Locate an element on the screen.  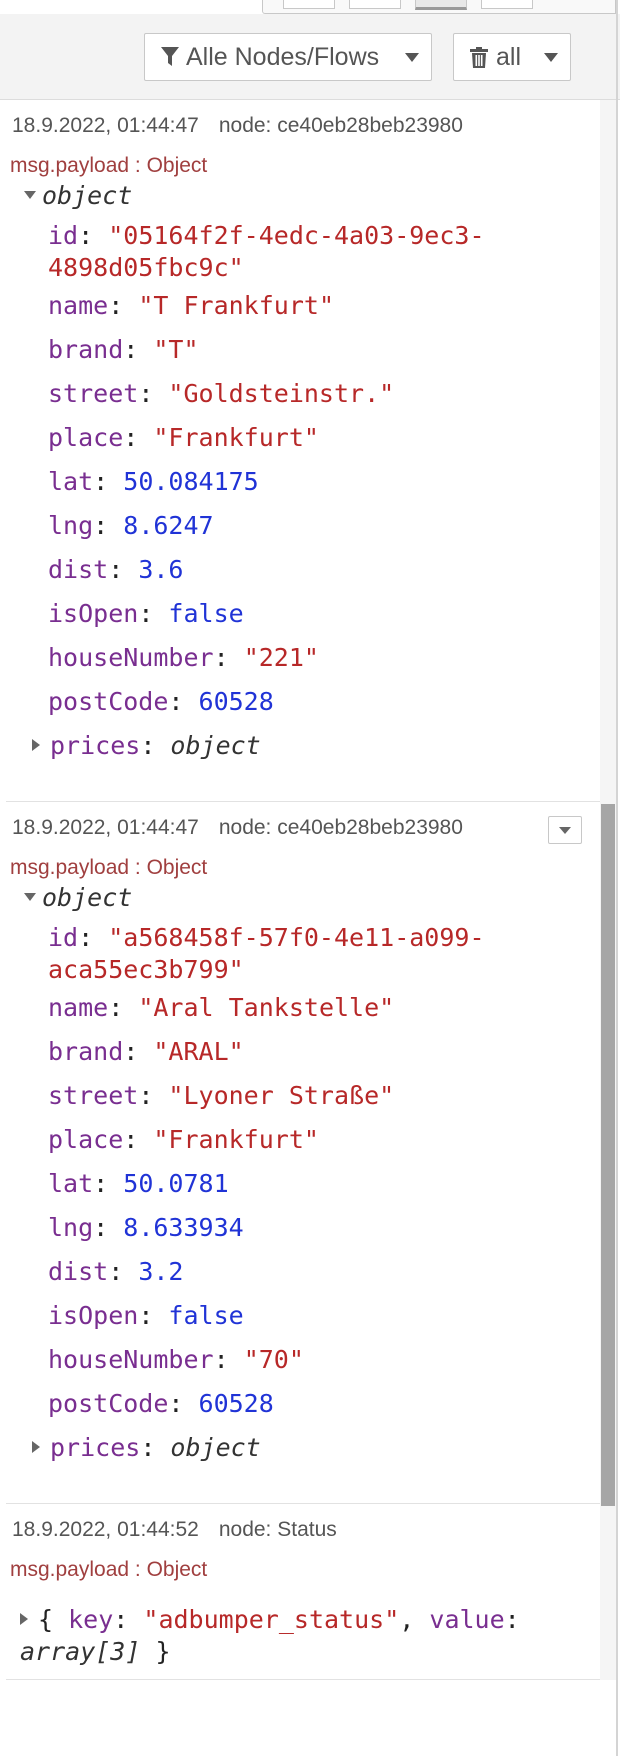
message-menu-button is located at coordinates (565, 830).